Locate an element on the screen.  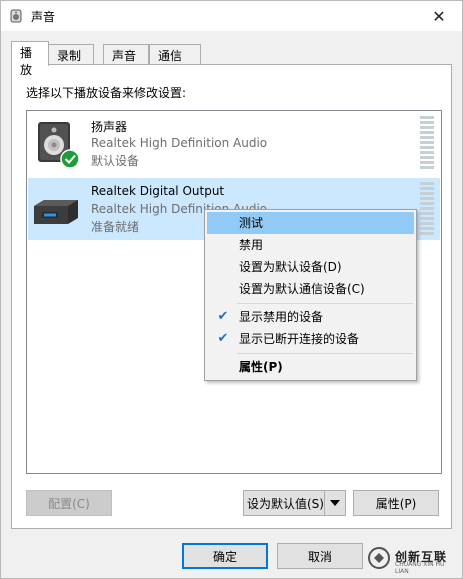
tab-communications: 通信 is located at coordinates (175, 54).